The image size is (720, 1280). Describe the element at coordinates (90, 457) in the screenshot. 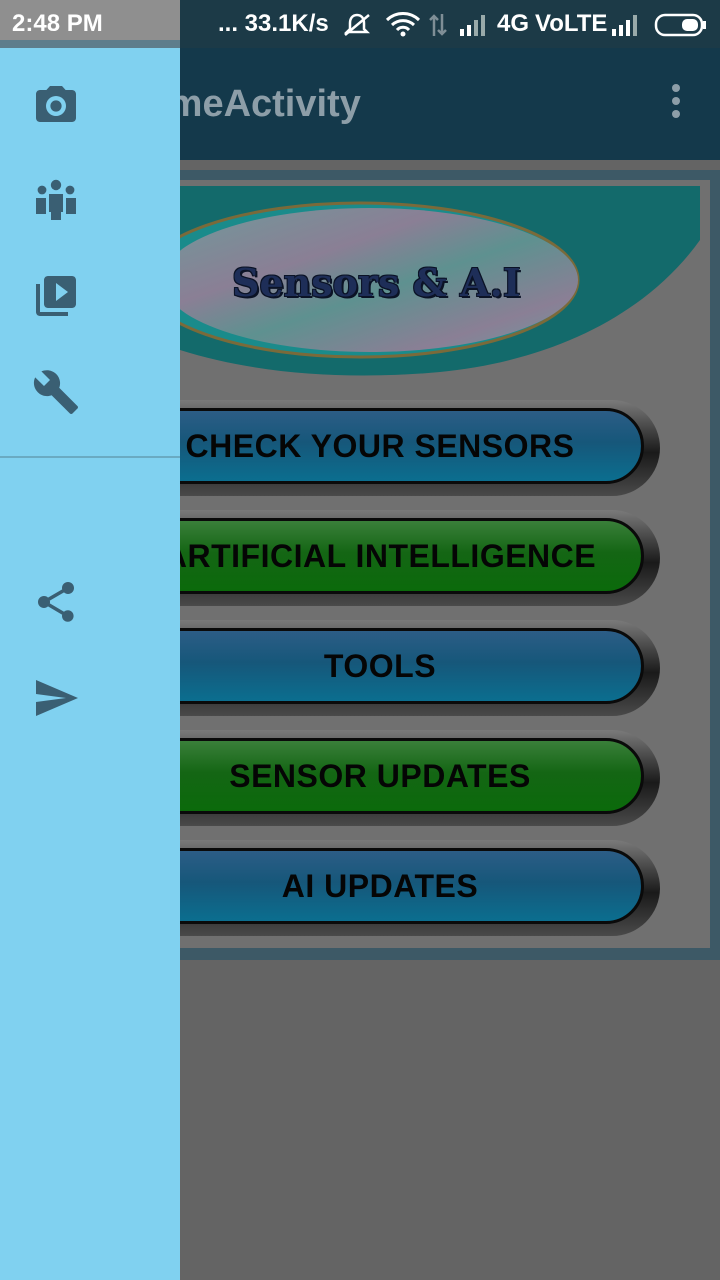

I see `drawer-divider` at that location.